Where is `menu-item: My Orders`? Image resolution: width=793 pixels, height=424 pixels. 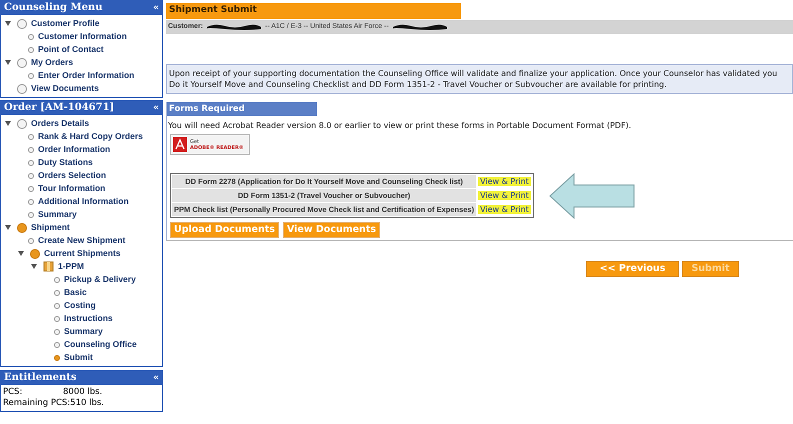
menu-item: My Orders is located at coordinates (52, 62).